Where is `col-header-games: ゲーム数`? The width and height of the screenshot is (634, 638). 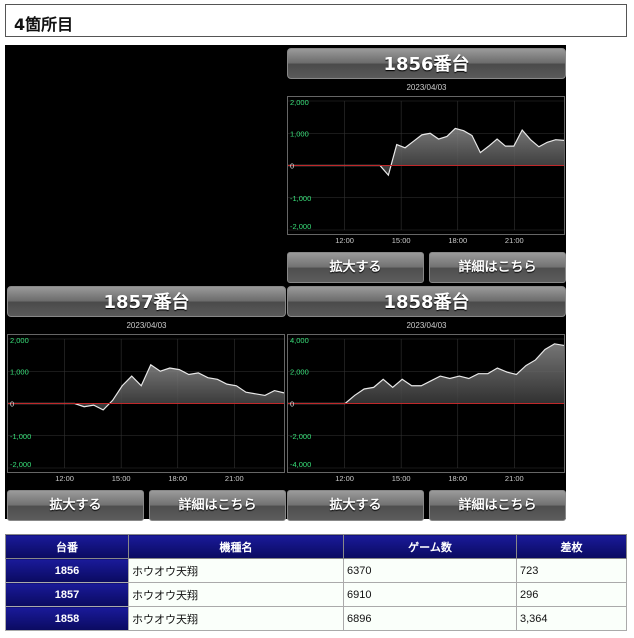
col-header-games: ゲーム数 is located at coordinates (430, 546).